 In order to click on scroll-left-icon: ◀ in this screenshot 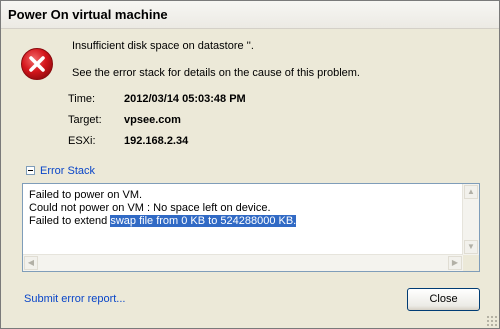, I will do `click(31, 263)`.